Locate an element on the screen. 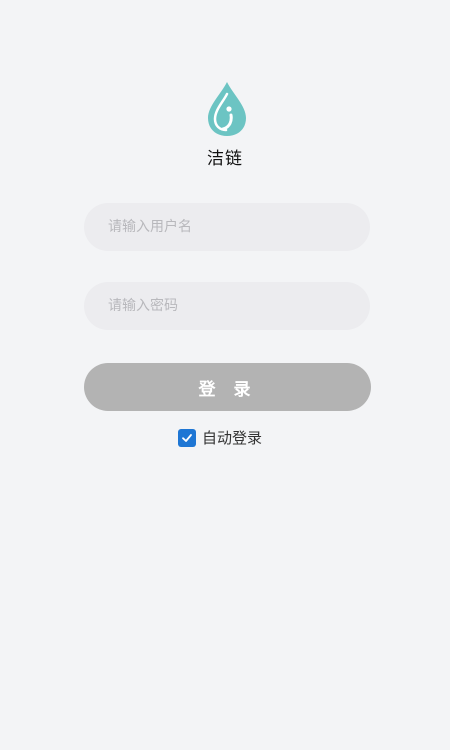 The height and width of the screenshot is (750, 450). checkmark-icon is located at coordinates (187, 437).